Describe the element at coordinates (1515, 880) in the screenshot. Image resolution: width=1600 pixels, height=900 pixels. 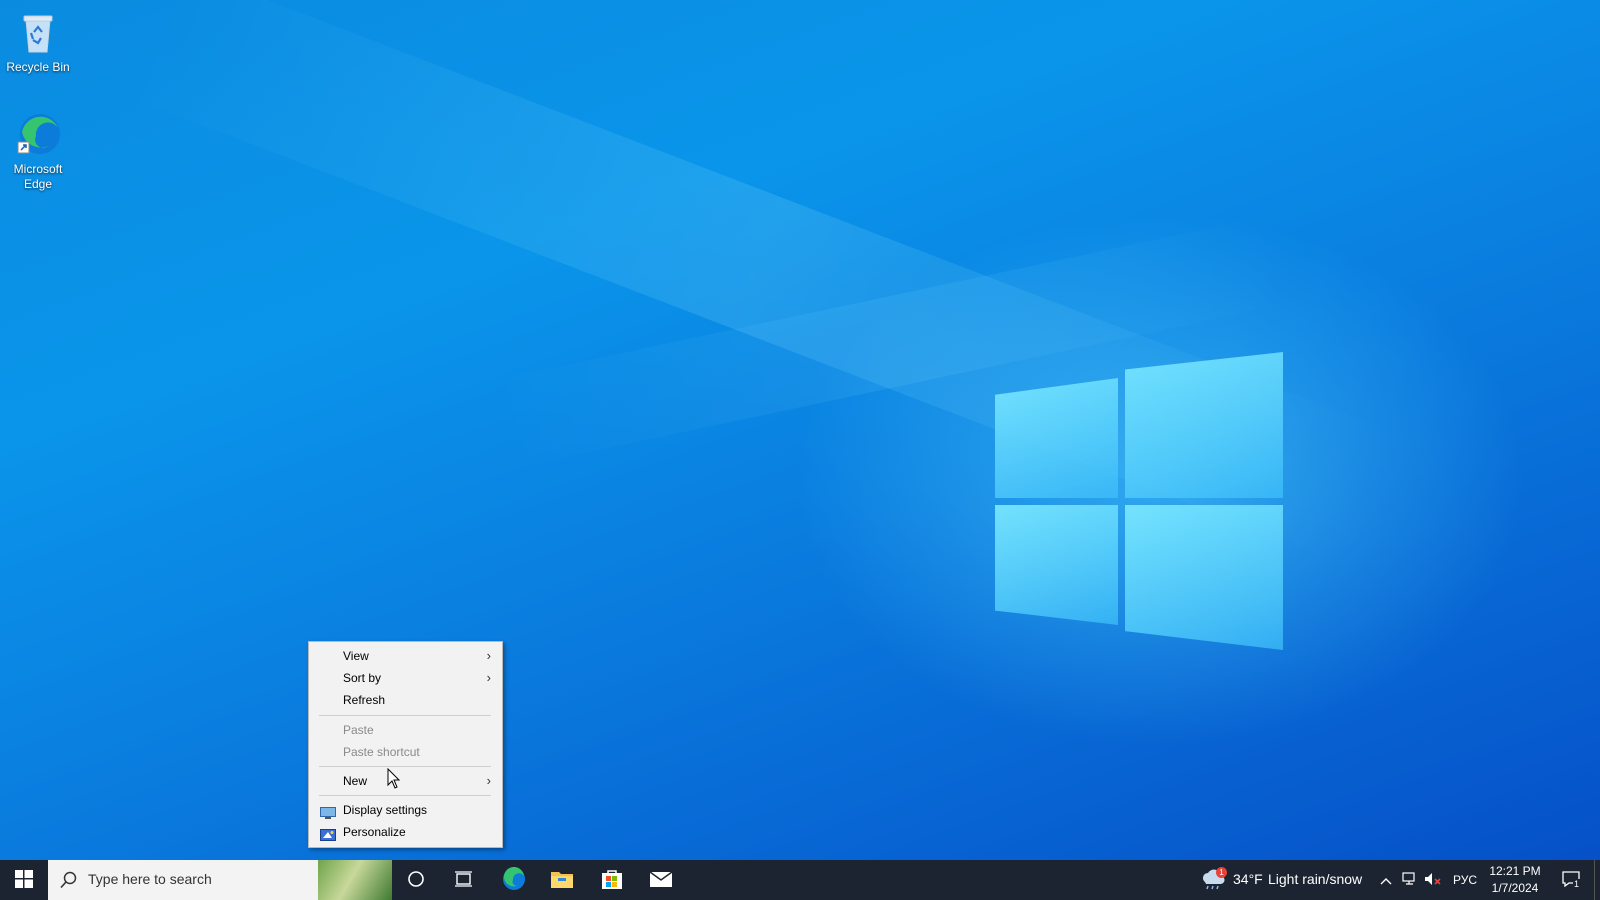
I see `taskbar-clock: 12:21 PM 1/7/2024` at that location.